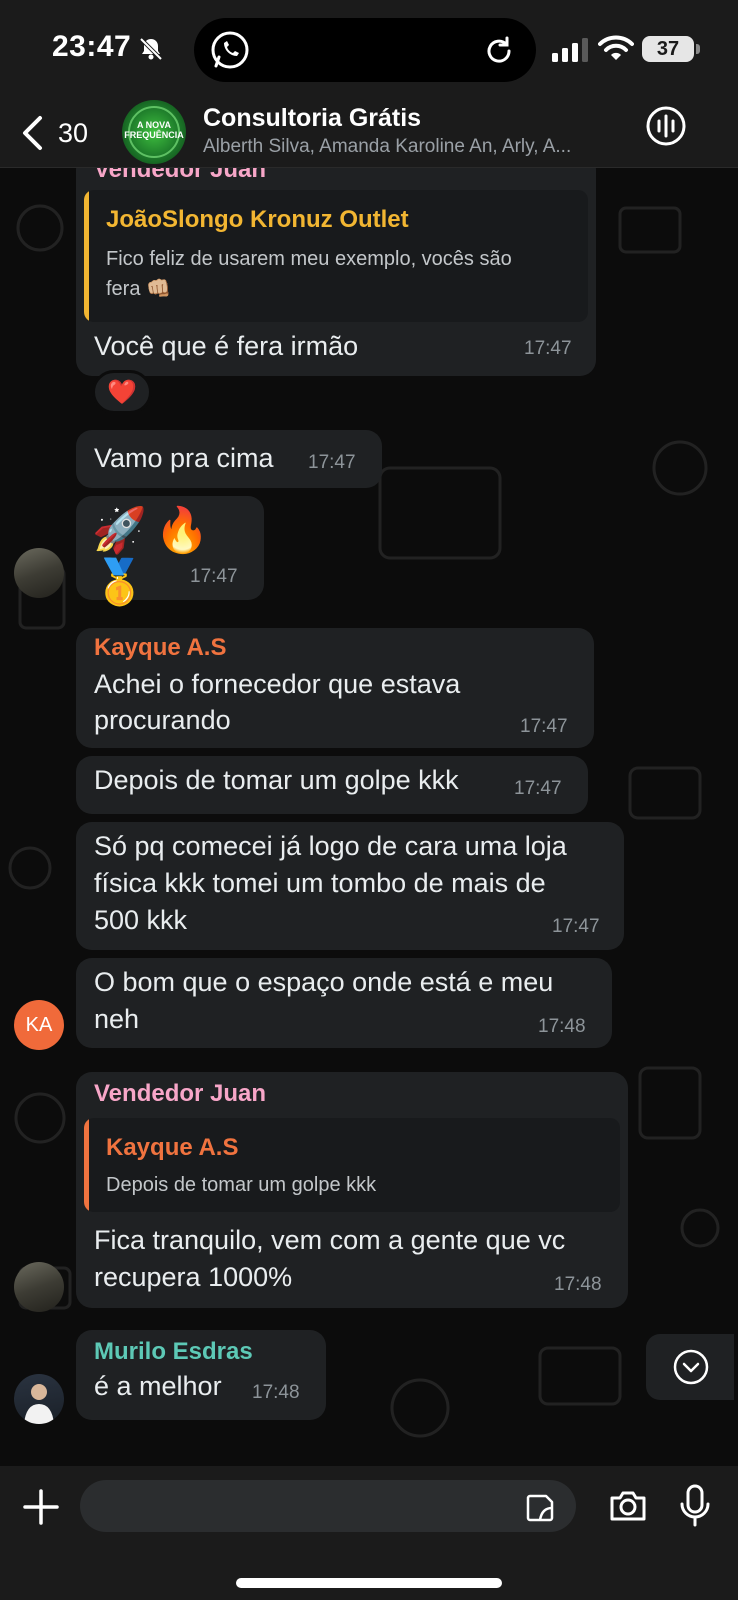 The image size is (738, 1600). I want to click on battery-indicator: 37, so click(671, 49).